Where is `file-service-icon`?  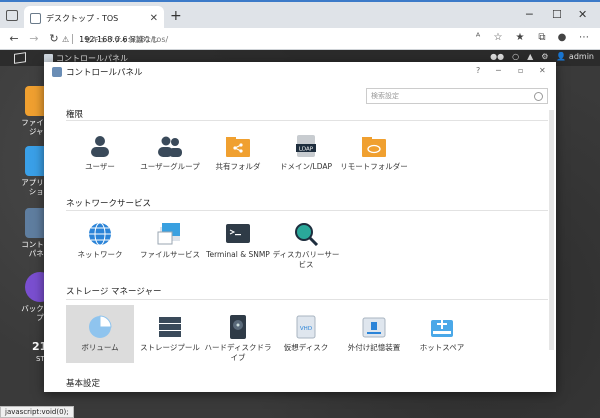
file-service-icon is located at coordinates (170, 234).